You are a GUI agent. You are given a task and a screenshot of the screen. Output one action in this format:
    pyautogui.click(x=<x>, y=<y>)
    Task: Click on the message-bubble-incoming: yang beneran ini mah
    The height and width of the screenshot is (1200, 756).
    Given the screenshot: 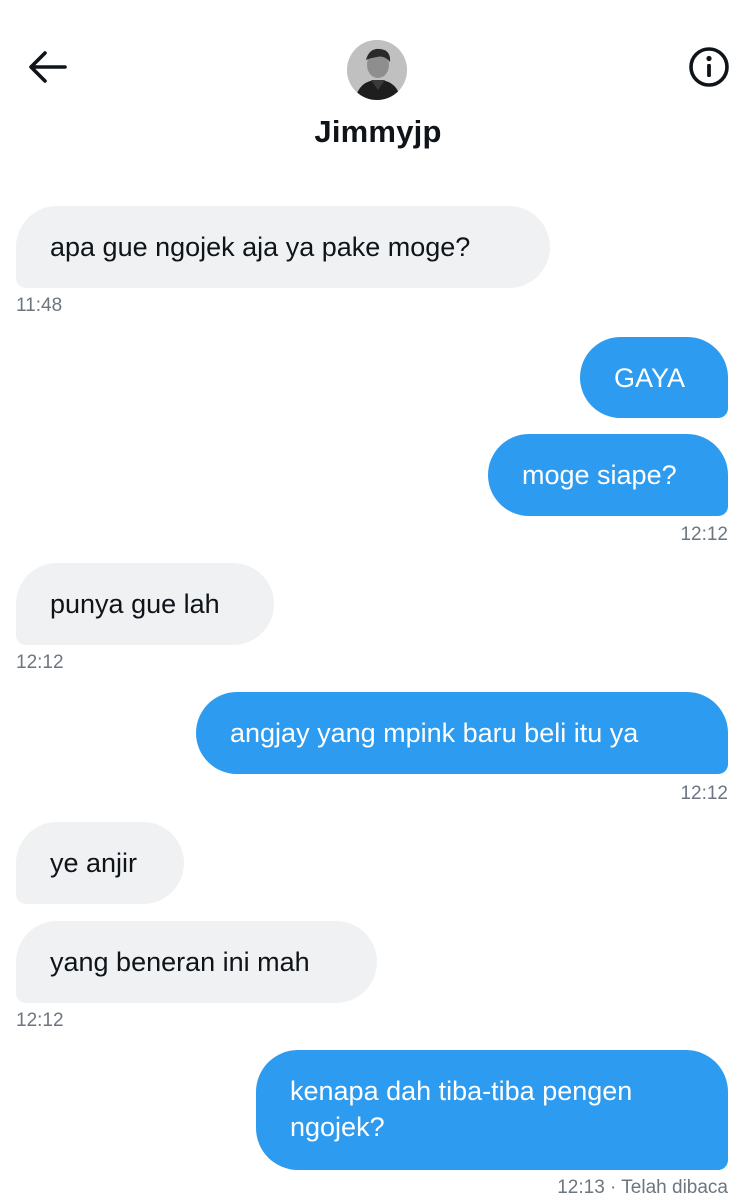 What is the action you would take?
    pyautogui.click(x=196, y=962)
    